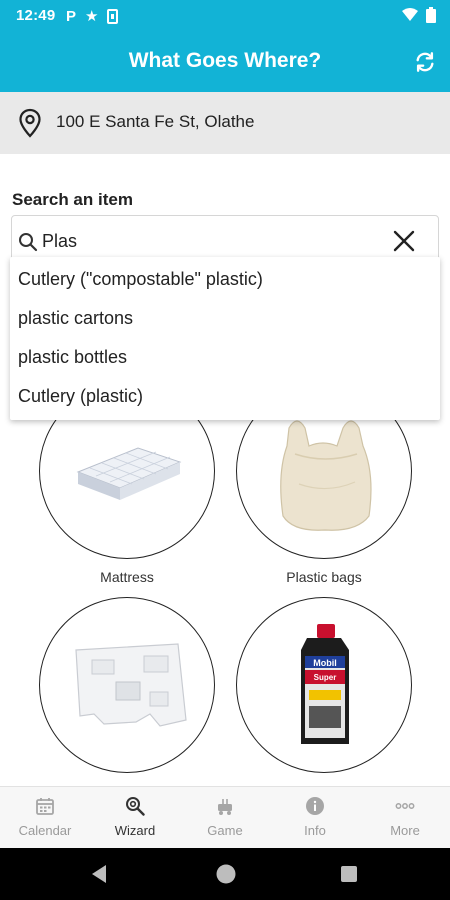 The image size is (450, 900). Describe the element at coordinates (315, 818) in the screenshot. I see `nav-info: Info` at that location.